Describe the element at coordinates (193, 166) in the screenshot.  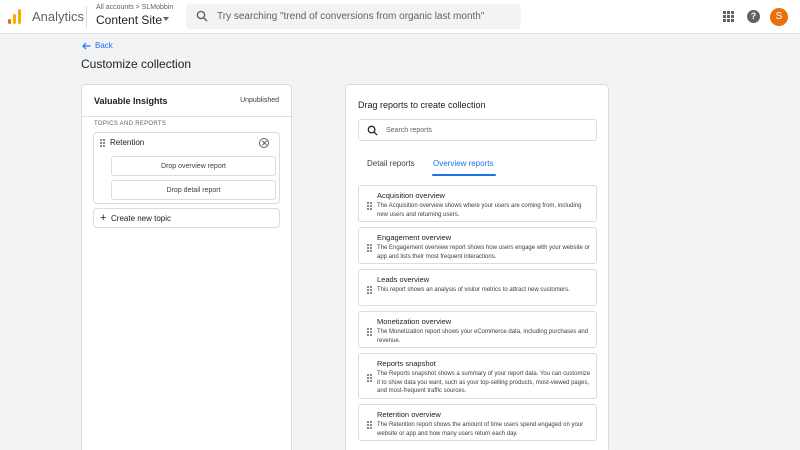
I see `drop-overview-zone: Drop overview report` at that location.